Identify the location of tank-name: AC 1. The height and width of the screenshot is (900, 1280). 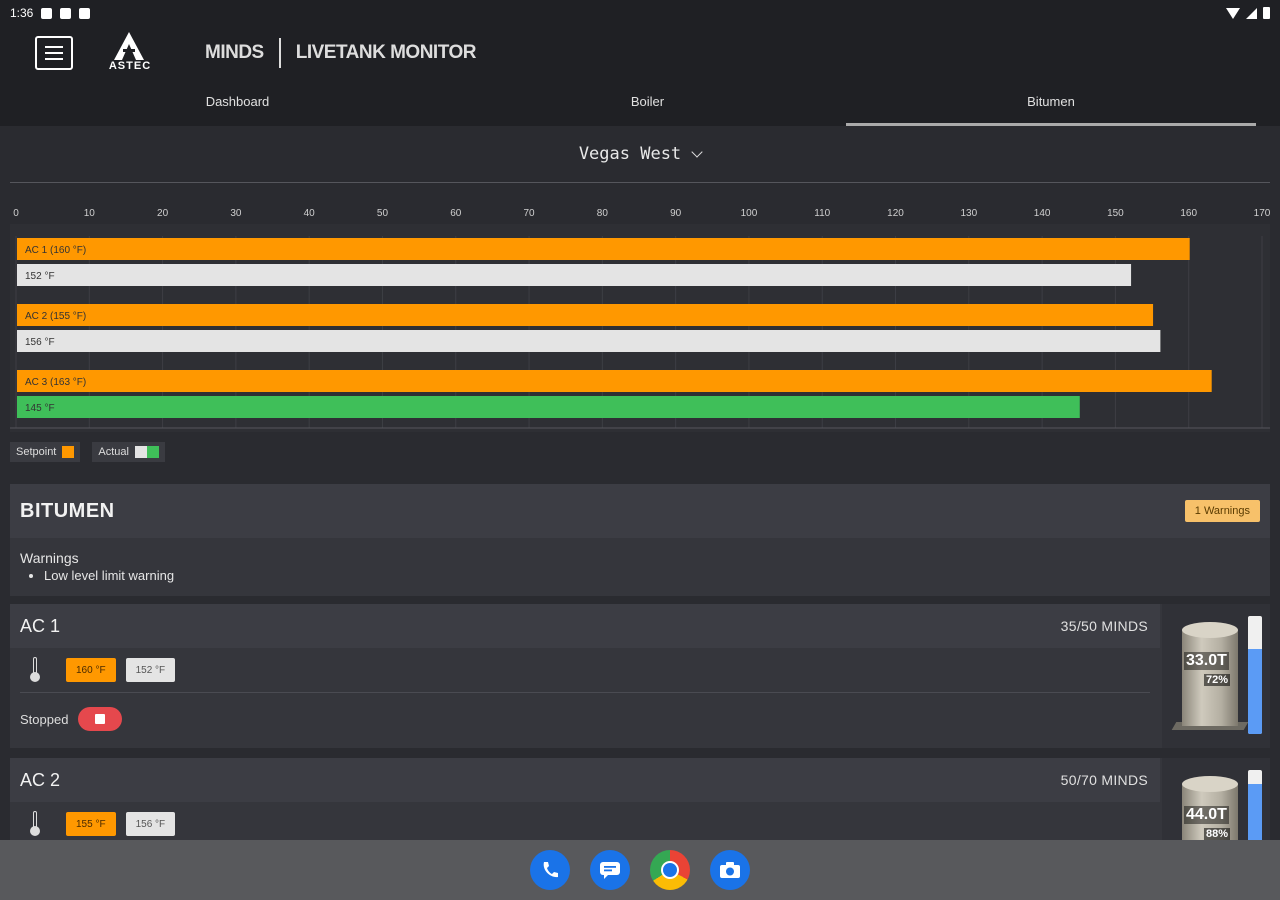
(40, 625).